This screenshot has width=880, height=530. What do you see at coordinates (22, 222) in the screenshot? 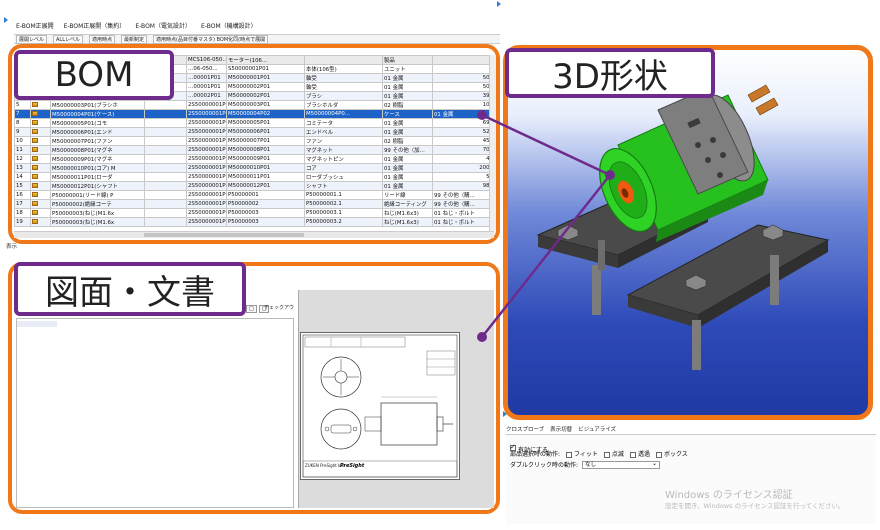
I see `row-number-cell: 19` at bounding box center [22, 222].